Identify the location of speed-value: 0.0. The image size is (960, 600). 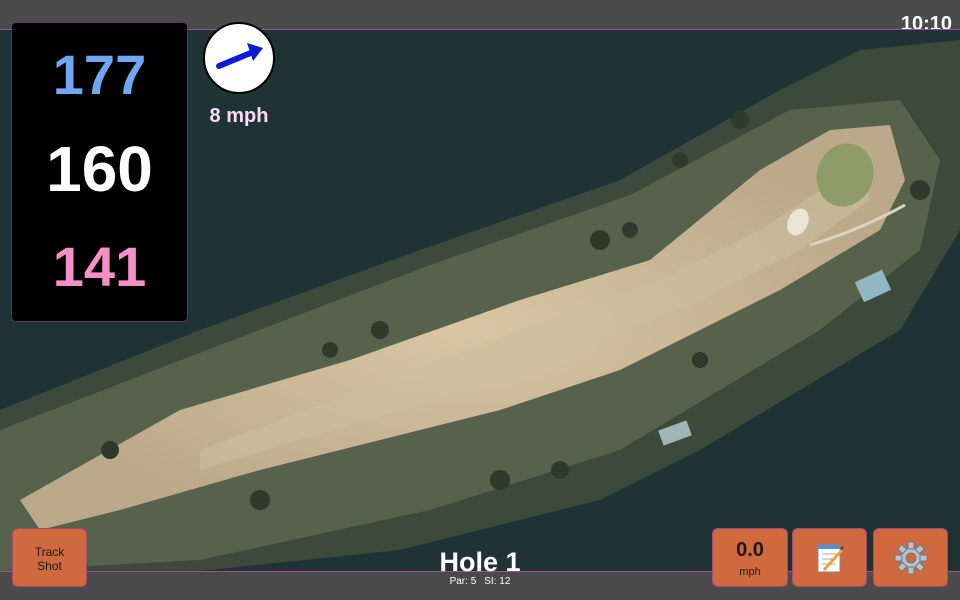
(750, 550).